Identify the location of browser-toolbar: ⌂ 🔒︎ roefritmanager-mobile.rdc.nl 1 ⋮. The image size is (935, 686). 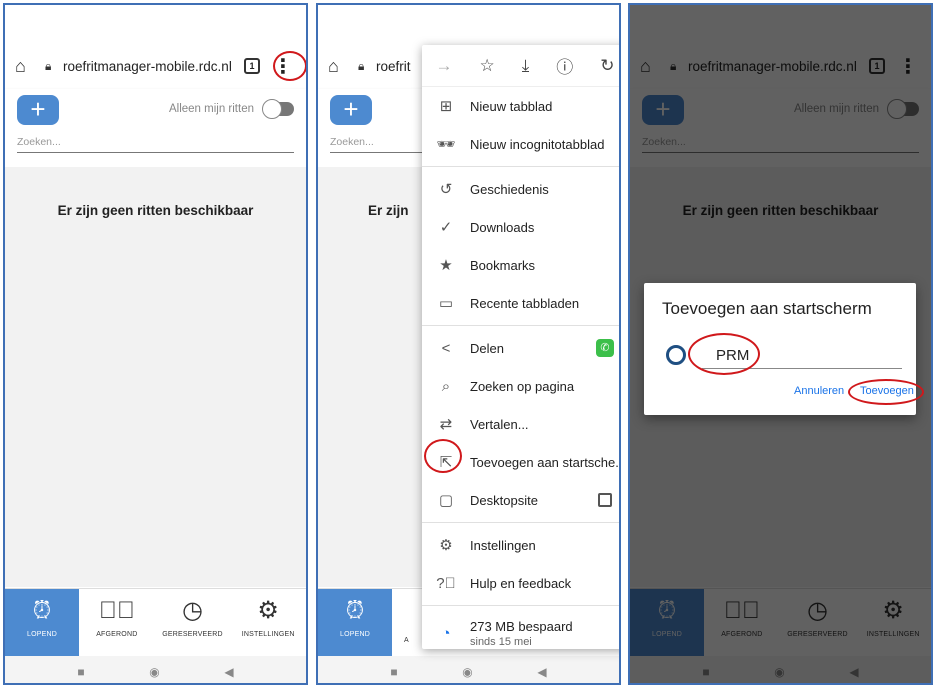
(155, 66).